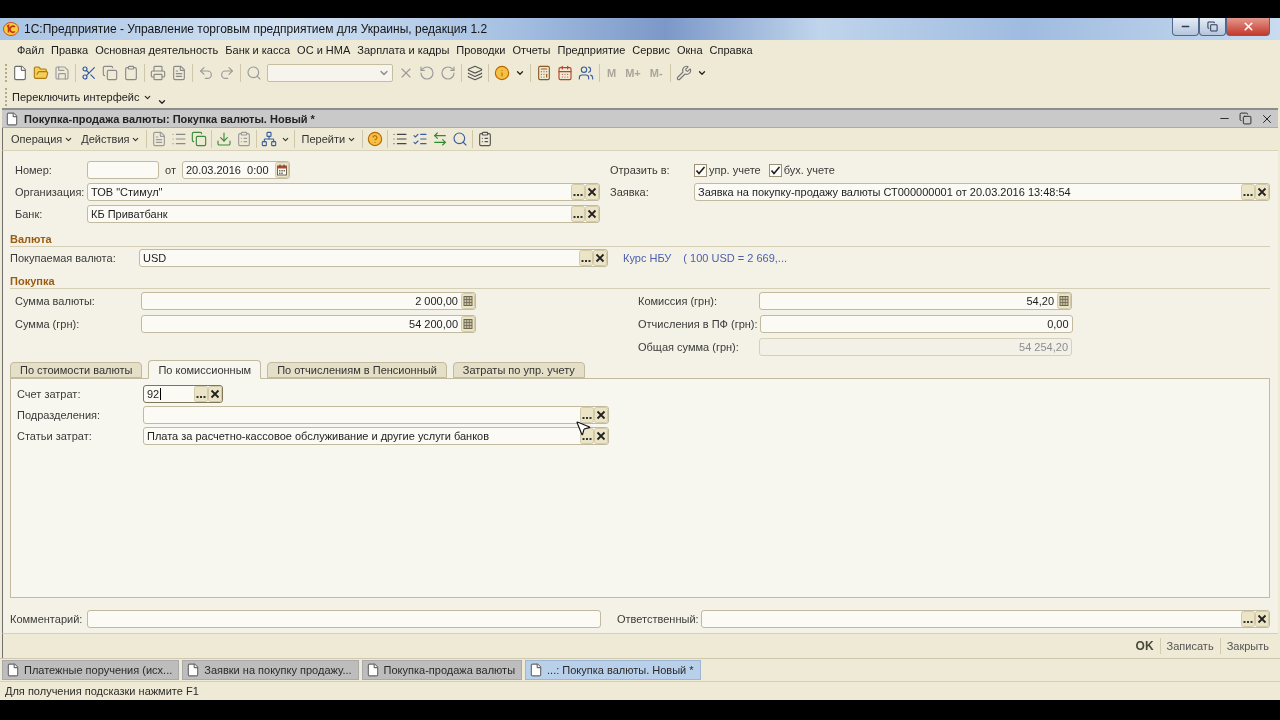 The image size is (1280, 720). What do you see at coordinates (403, 50) in the screenshot?
I see `menu-item: Зарплата и кадры` at bounding box center [403, 50].